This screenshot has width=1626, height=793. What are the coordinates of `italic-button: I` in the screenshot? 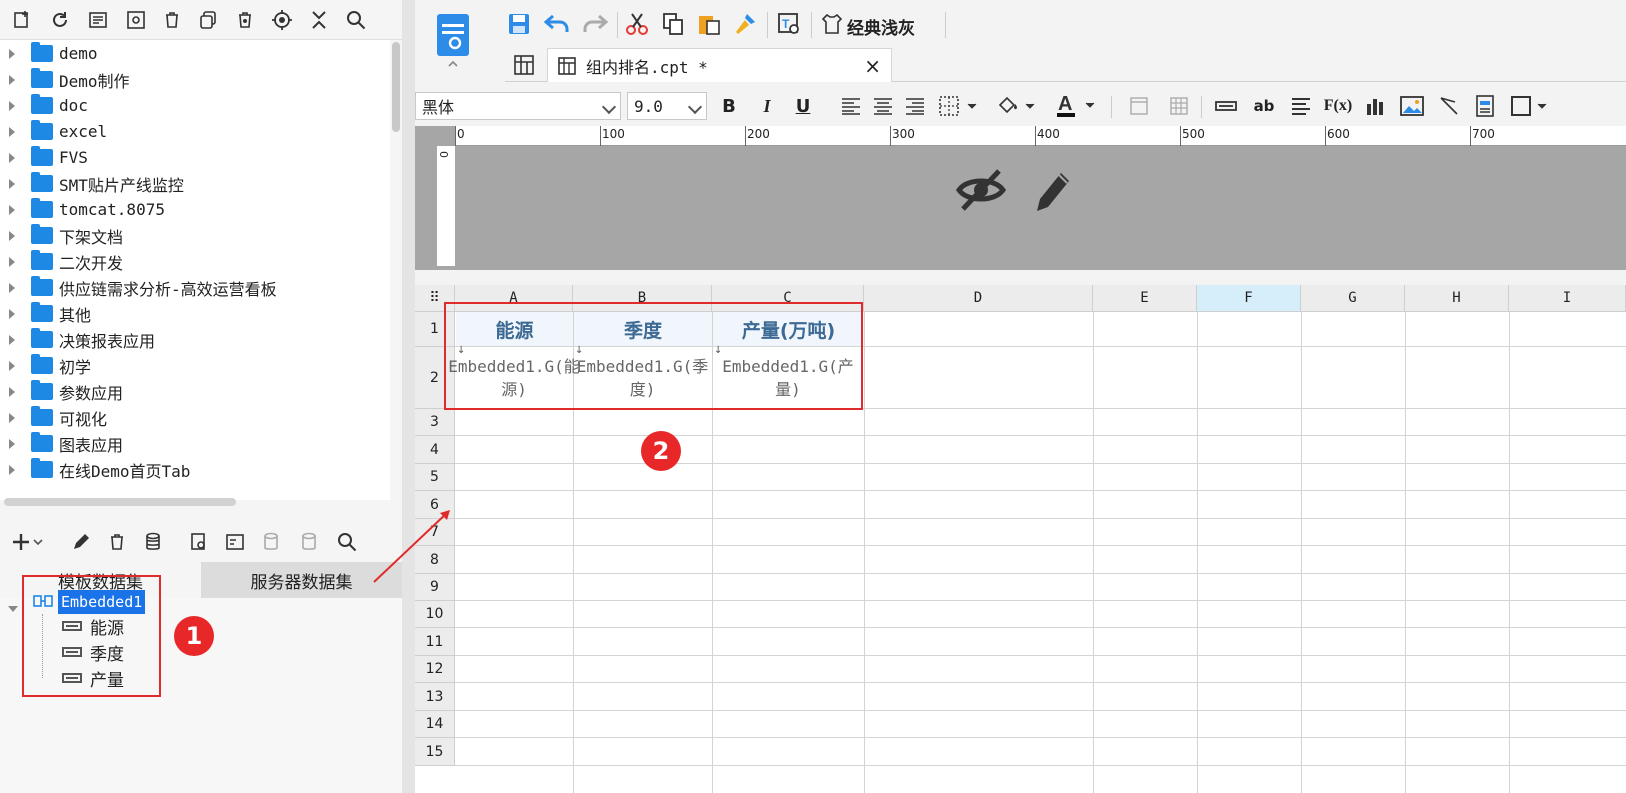 It's located at (767, 106).